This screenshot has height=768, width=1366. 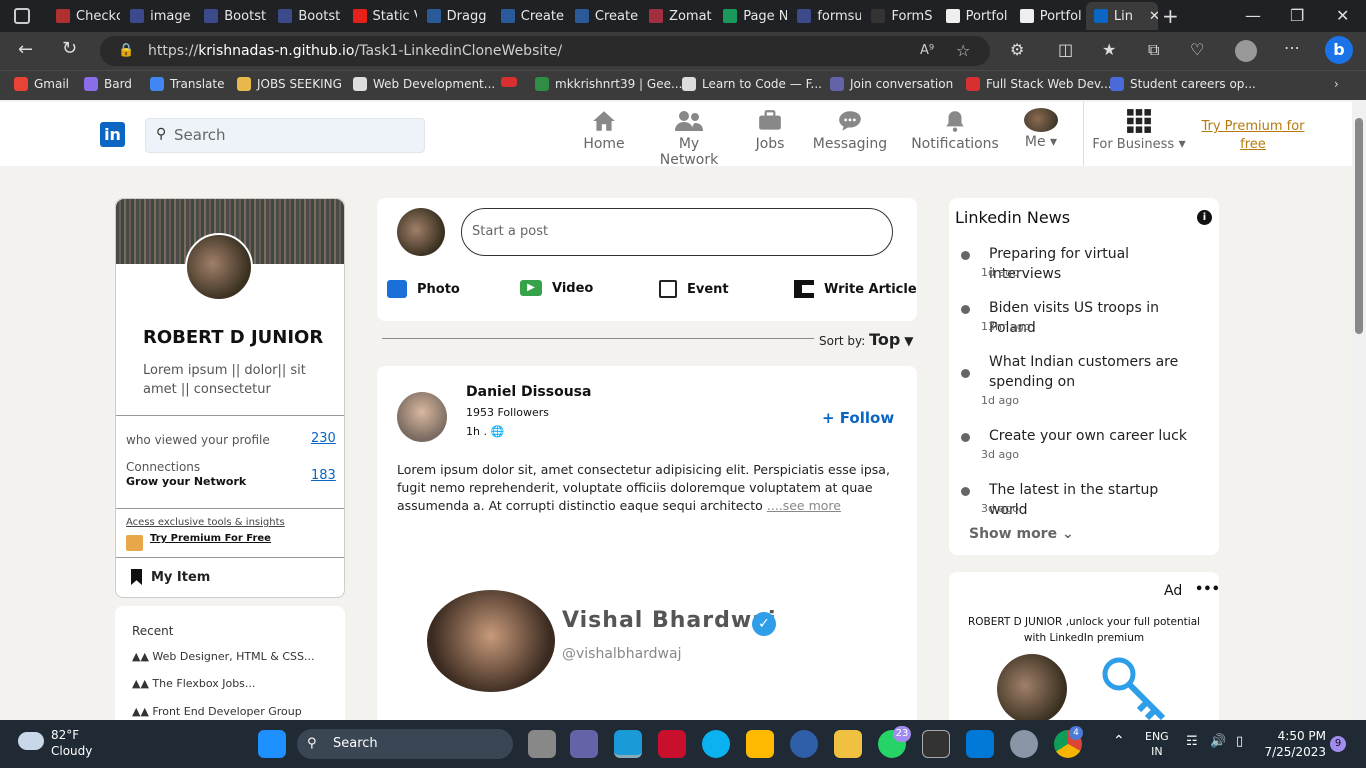 I want to click on browser-tab: Lin ✕, so click(x=1121, y=16).